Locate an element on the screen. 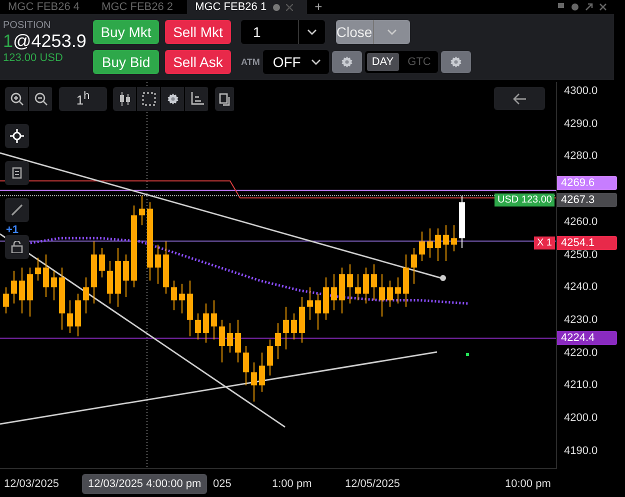  price-tick: 4300.0 is located at coordinates (581, 91).